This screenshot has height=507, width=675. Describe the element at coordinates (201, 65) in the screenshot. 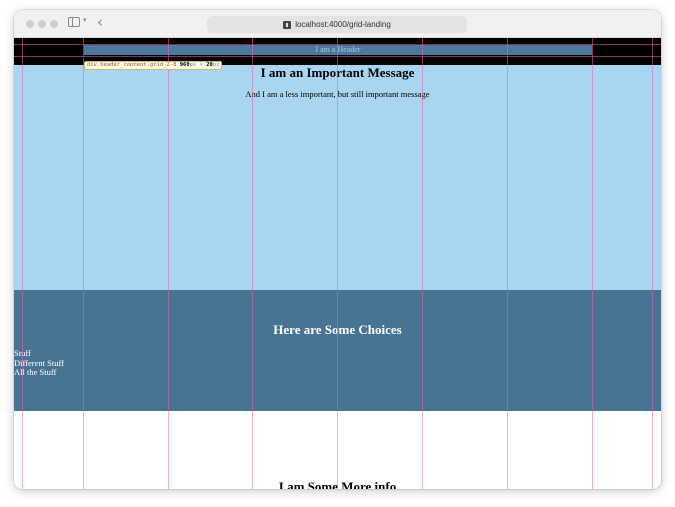

I see `inspector-times: ×` at that location.